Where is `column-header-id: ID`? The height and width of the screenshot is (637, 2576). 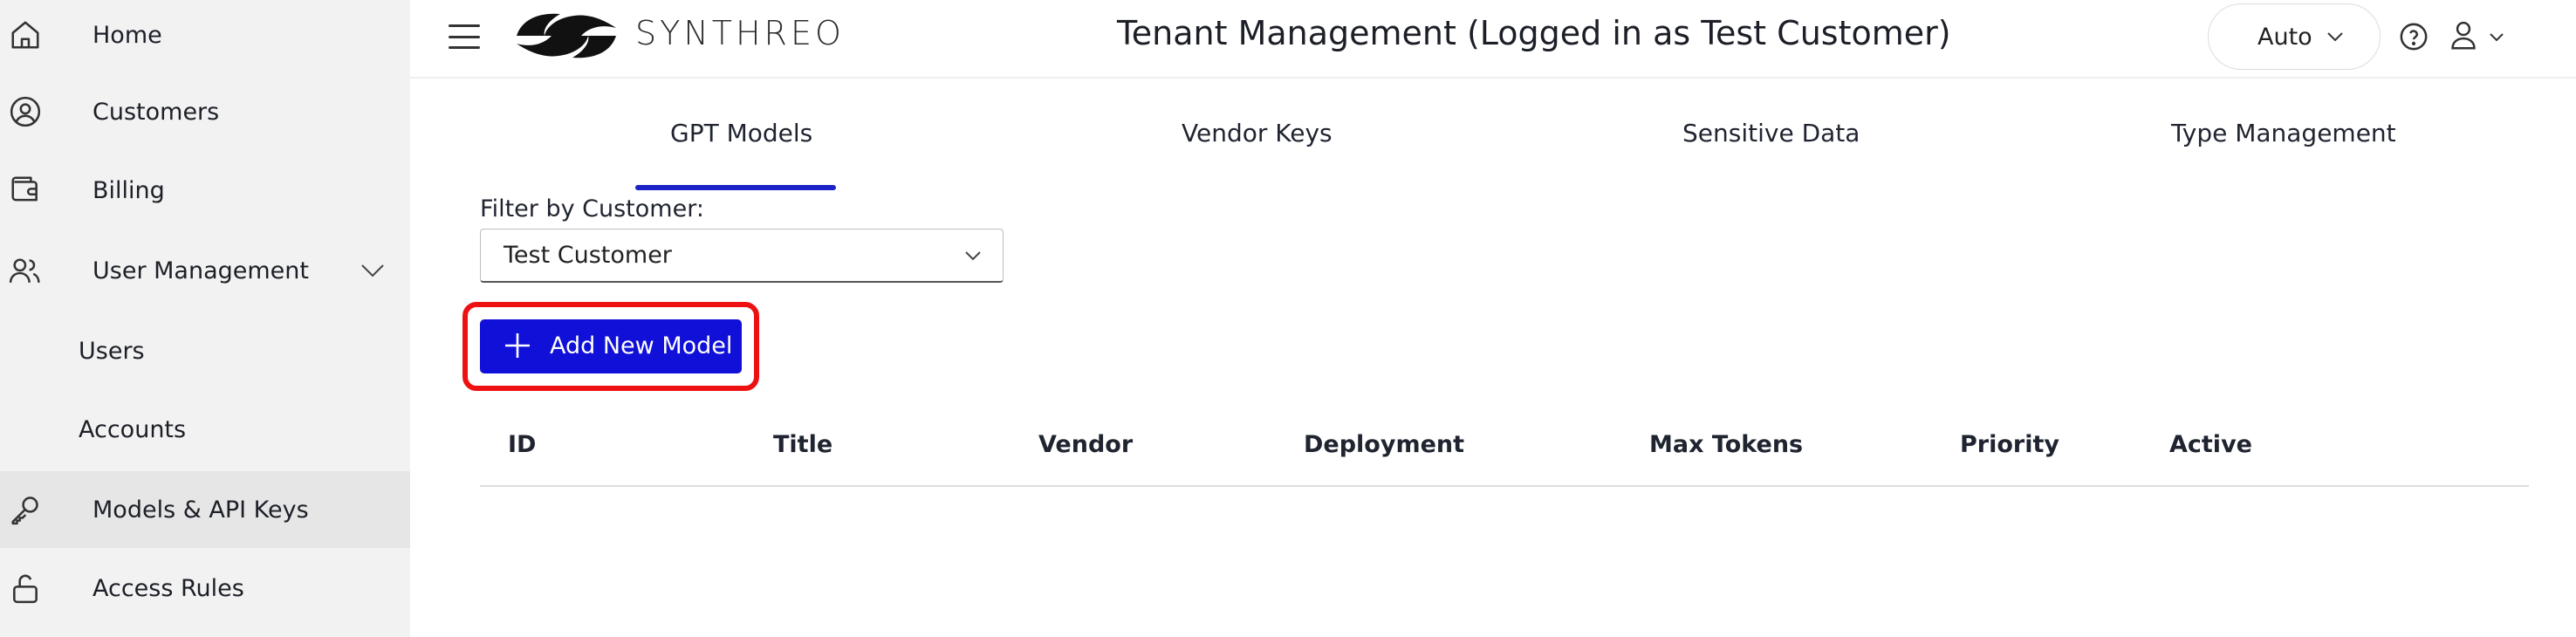
column-header-id: ID is located at coordinates (522, 444).